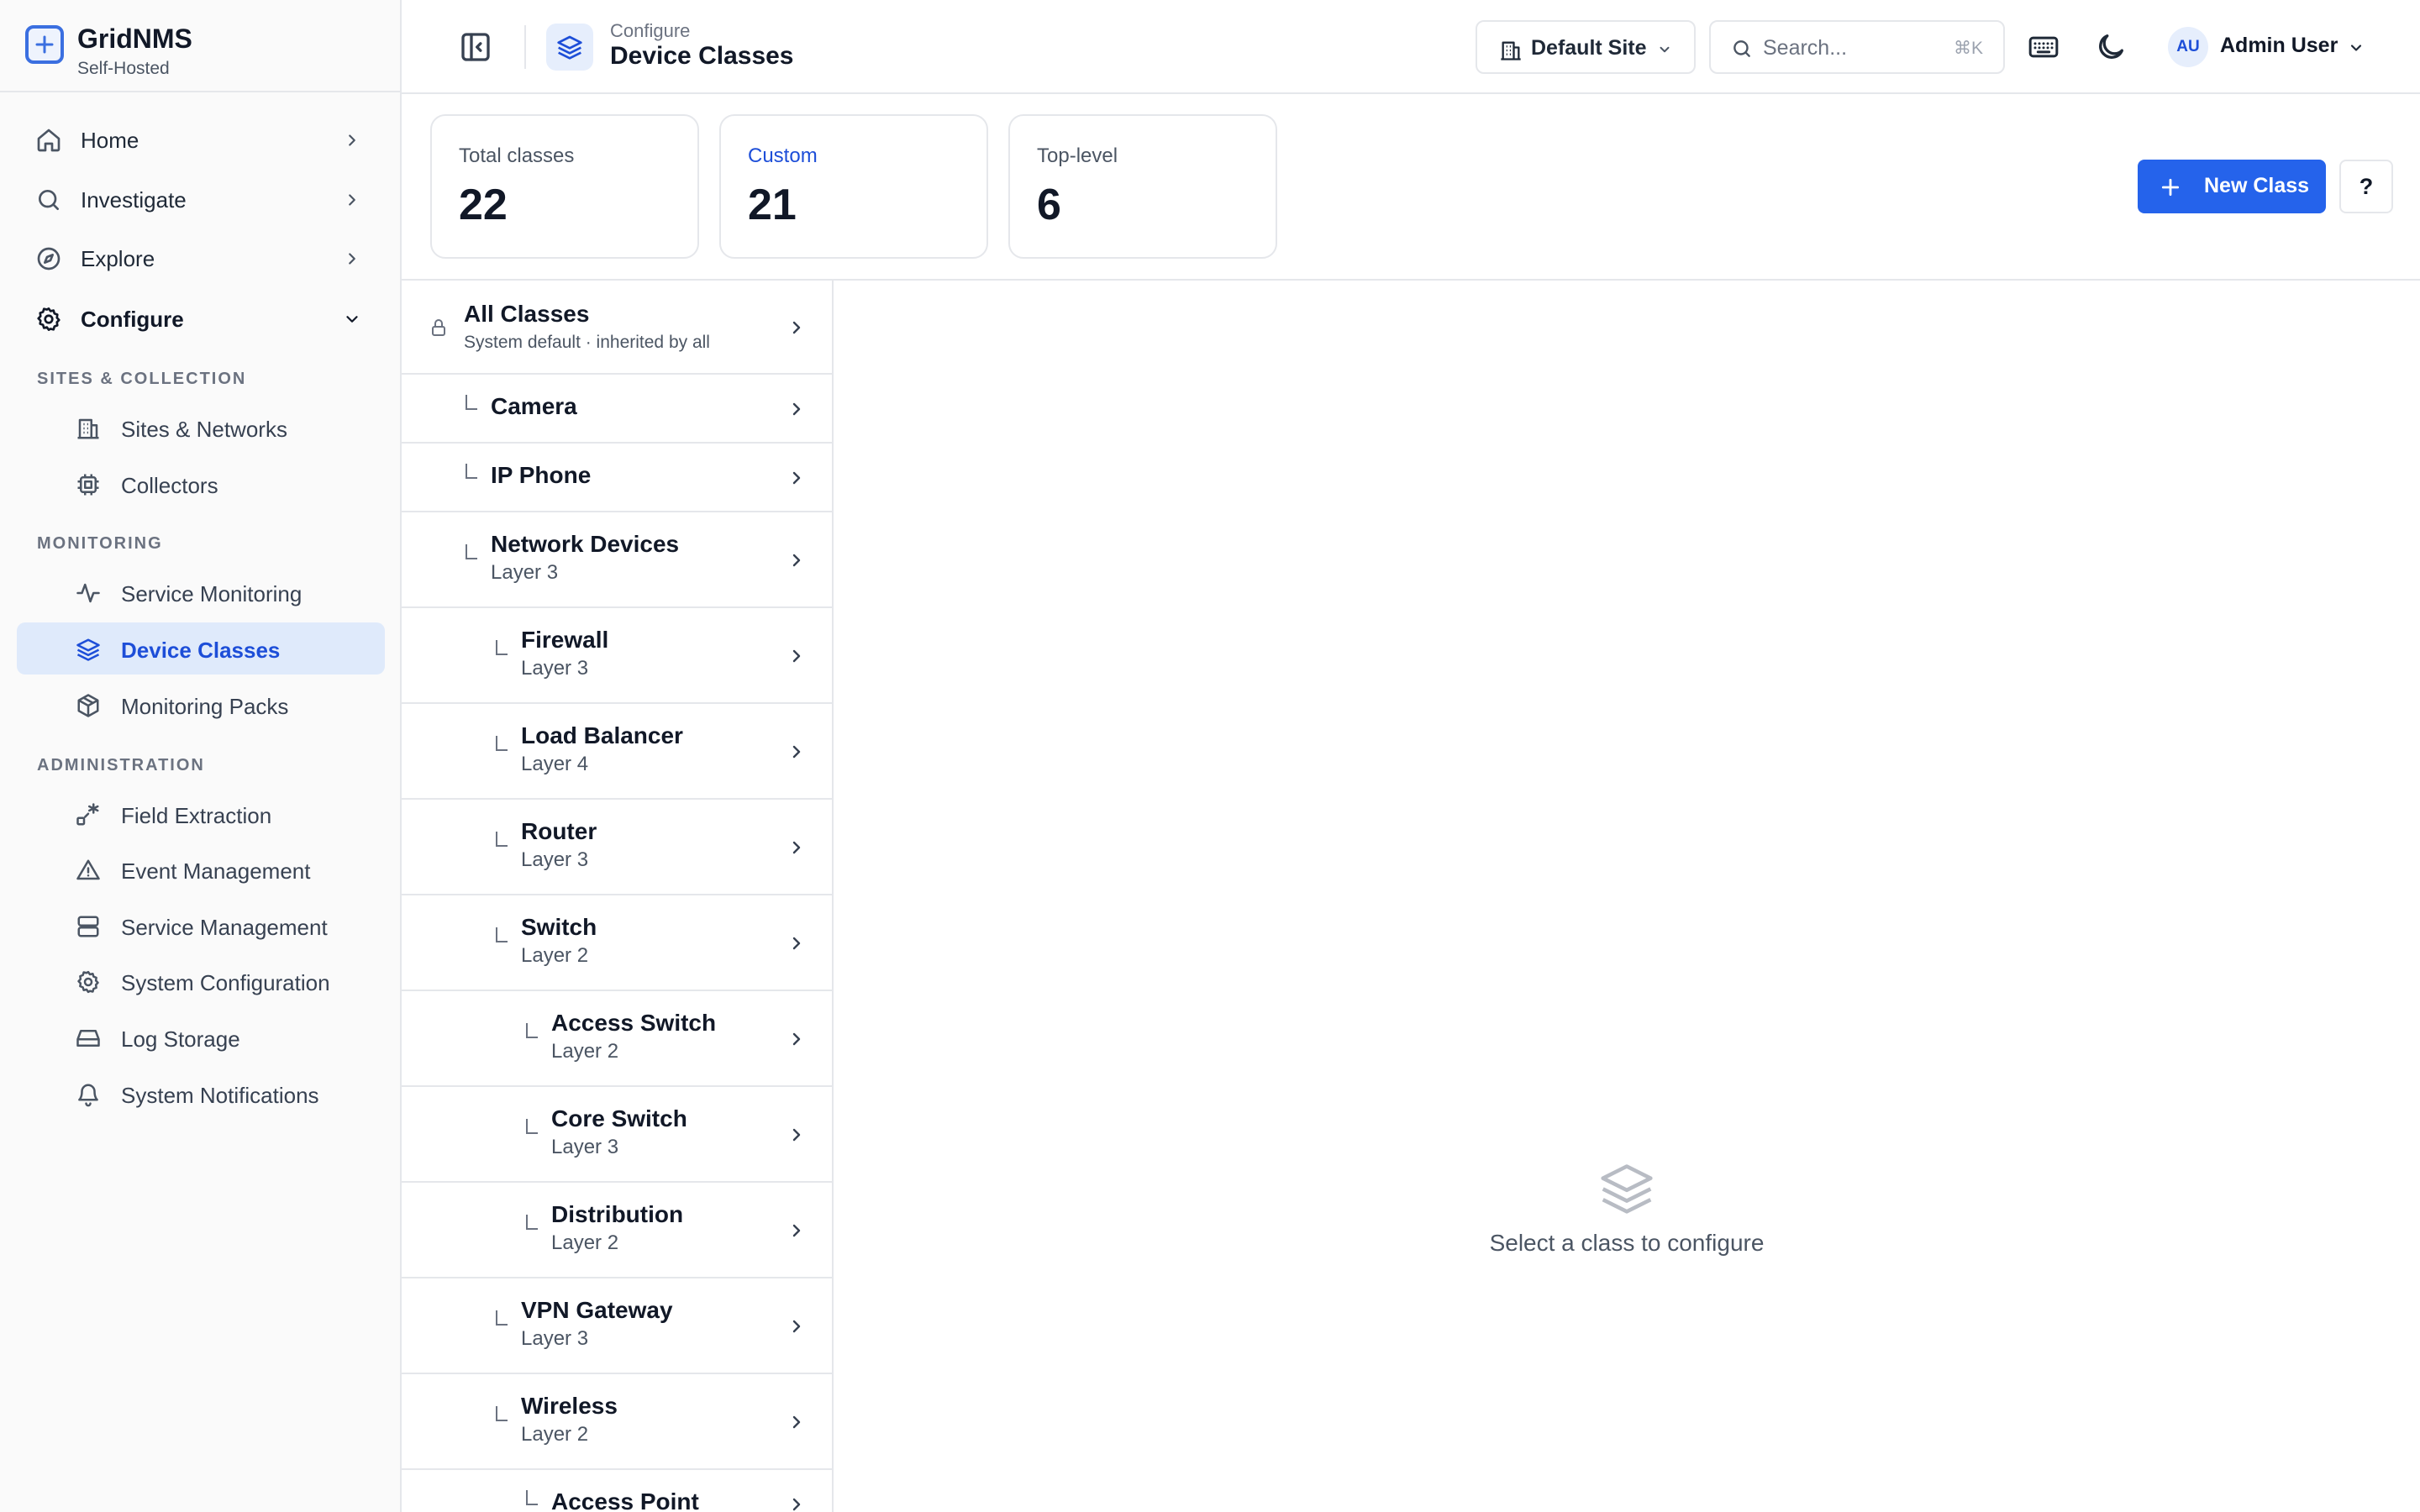 The image size is (2420, 1512). What do you see at coordinates (88, 705) in the screenshot?
I see `package-icon` at bounding box center [88, 705].